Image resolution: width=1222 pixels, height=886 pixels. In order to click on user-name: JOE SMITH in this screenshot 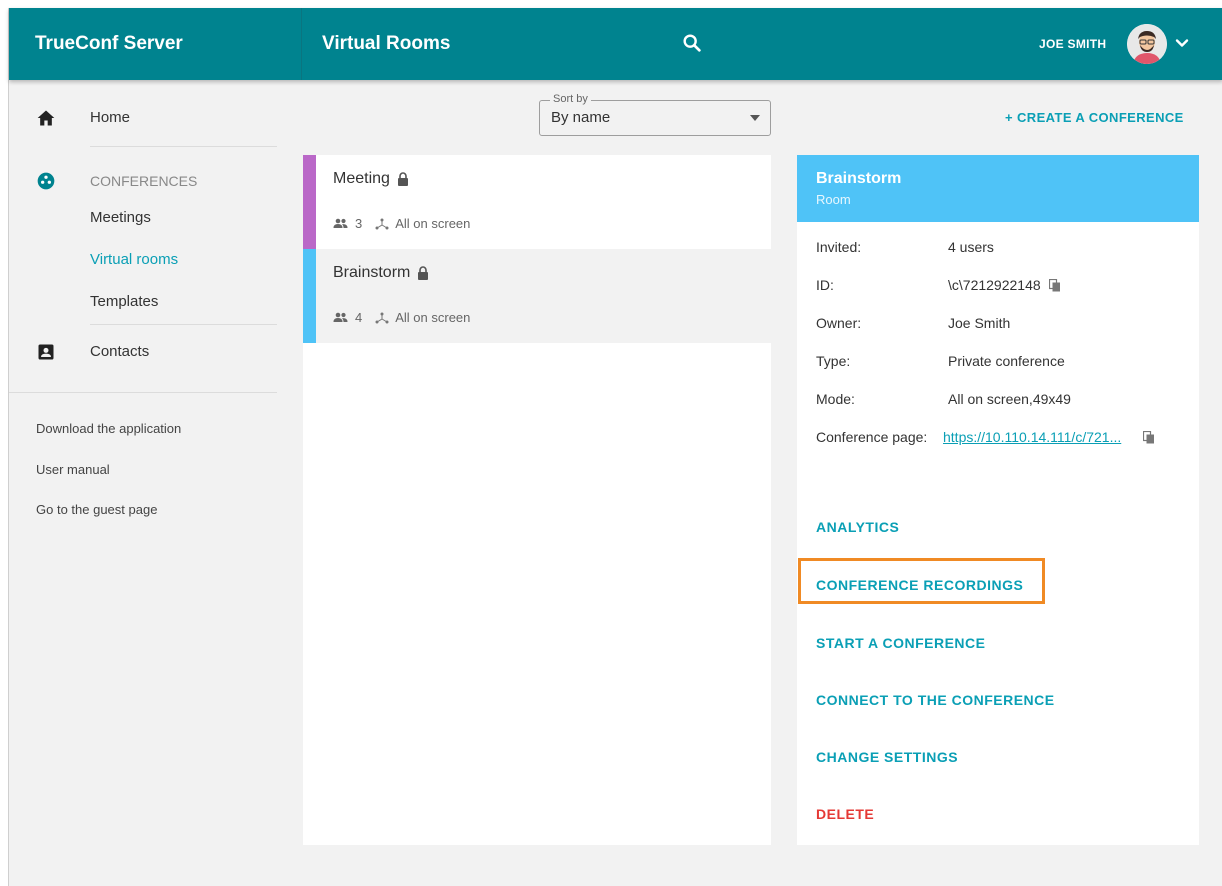, I will do `click(1072, 44)`.